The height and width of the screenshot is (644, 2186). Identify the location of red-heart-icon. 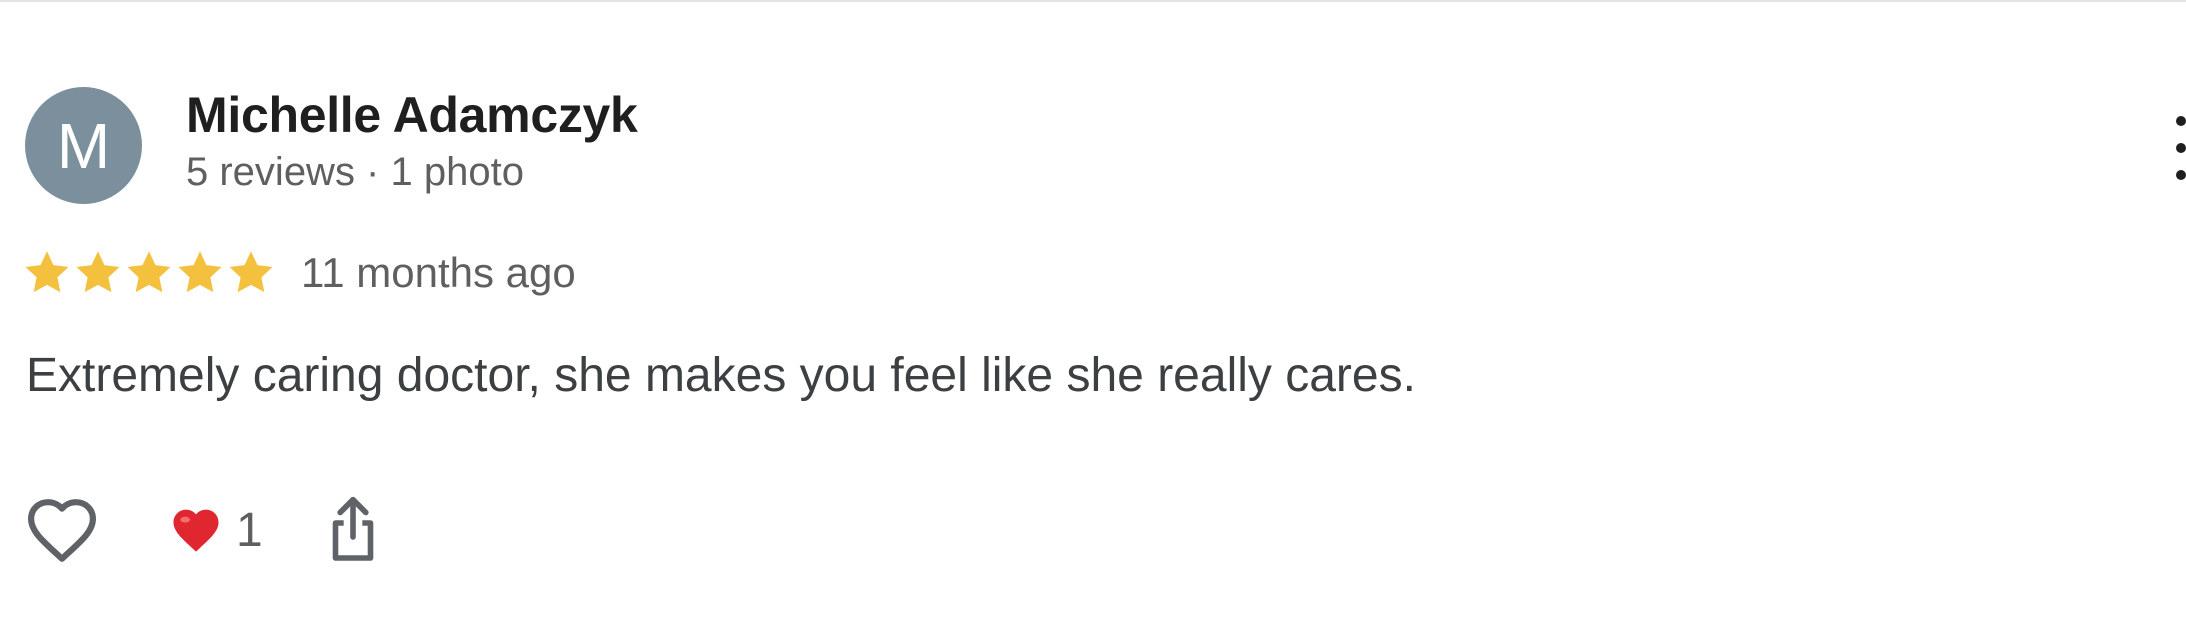
(196, 530).